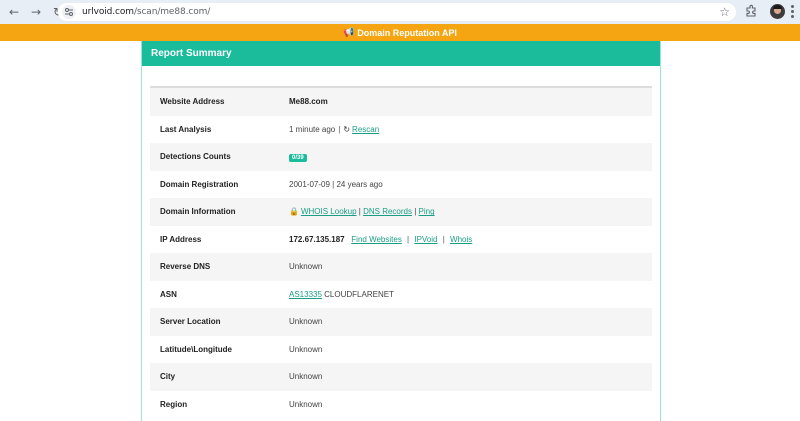 The image size is (800, 421). What do you see at coordinates (470, 129) in the screenshot?
I see `row-value: 1 minute ago | ↻ Rescan` at bounding box center [470, 129].